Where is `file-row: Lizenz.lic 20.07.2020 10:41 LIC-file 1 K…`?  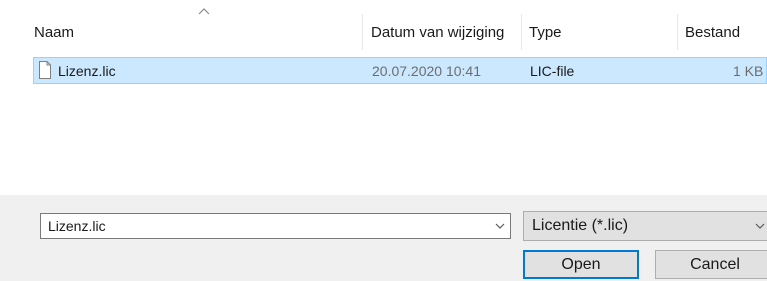
file-row: Lizenz.lic 20.07.2020 10:41 LIC-file 1 K… is located at coordinates (400, 70).